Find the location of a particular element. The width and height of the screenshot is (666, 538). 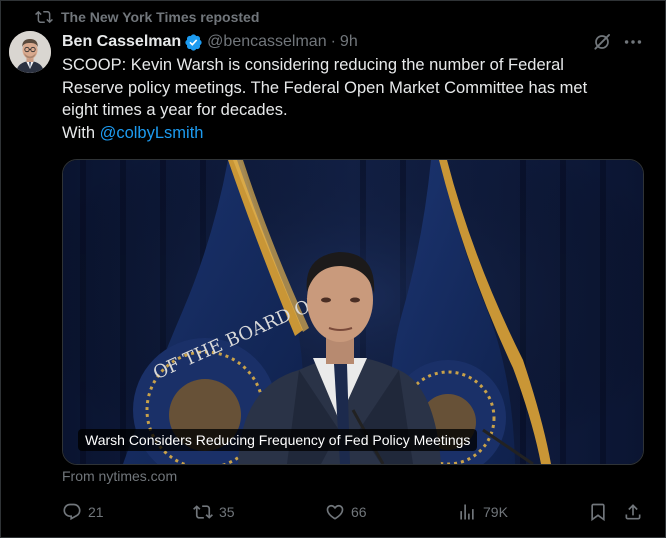

bookmark-icon is located at coordinates (598, 512).